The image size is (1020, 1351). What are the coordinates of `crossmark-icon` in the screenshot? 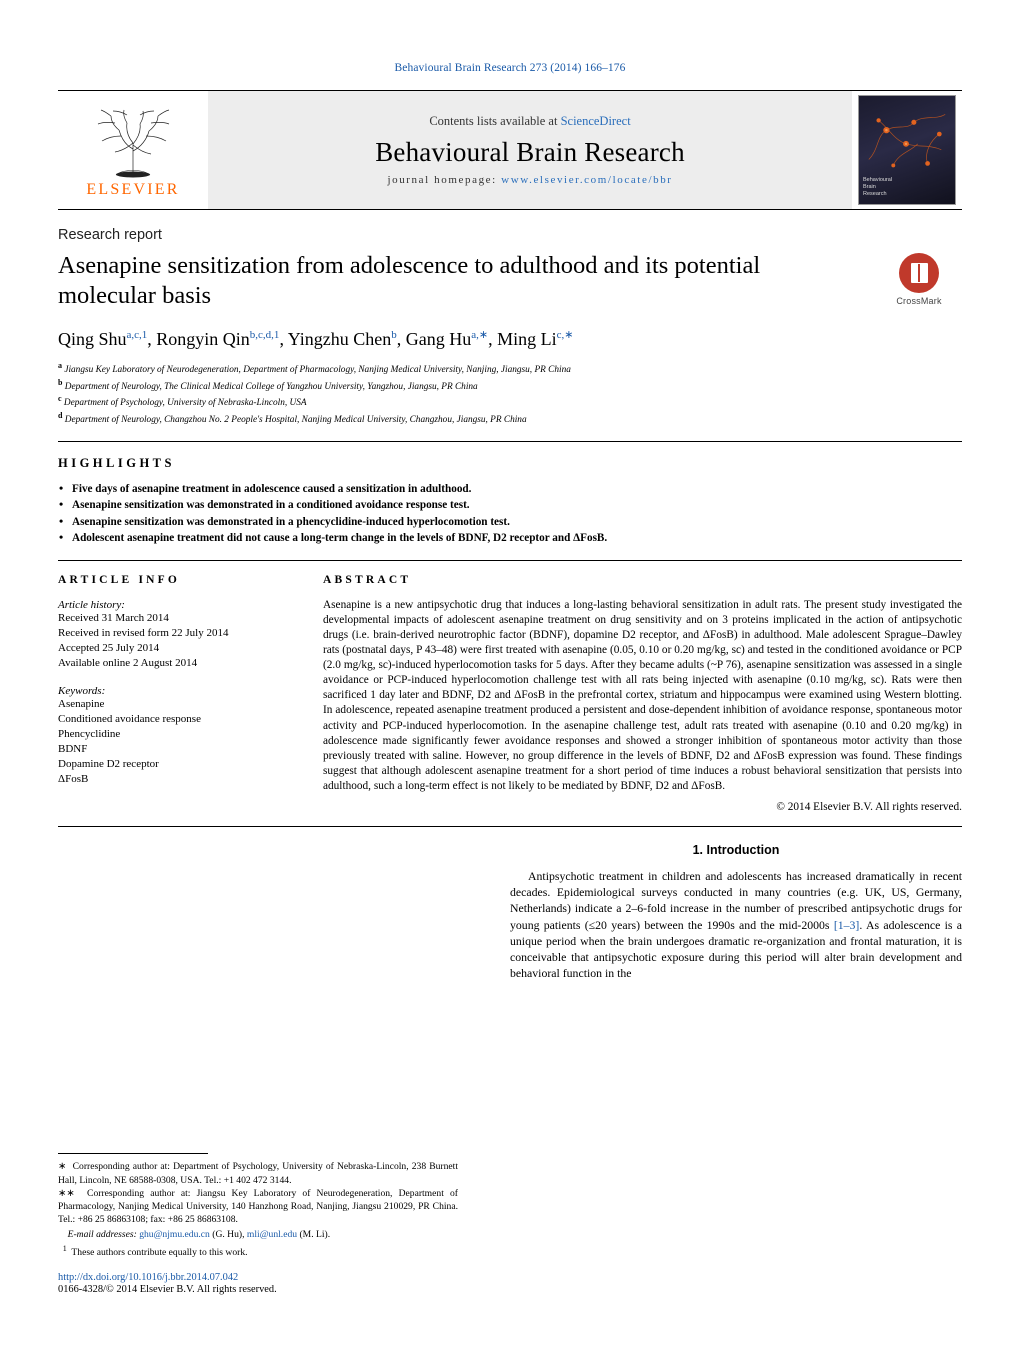 It's located at (919, 273).